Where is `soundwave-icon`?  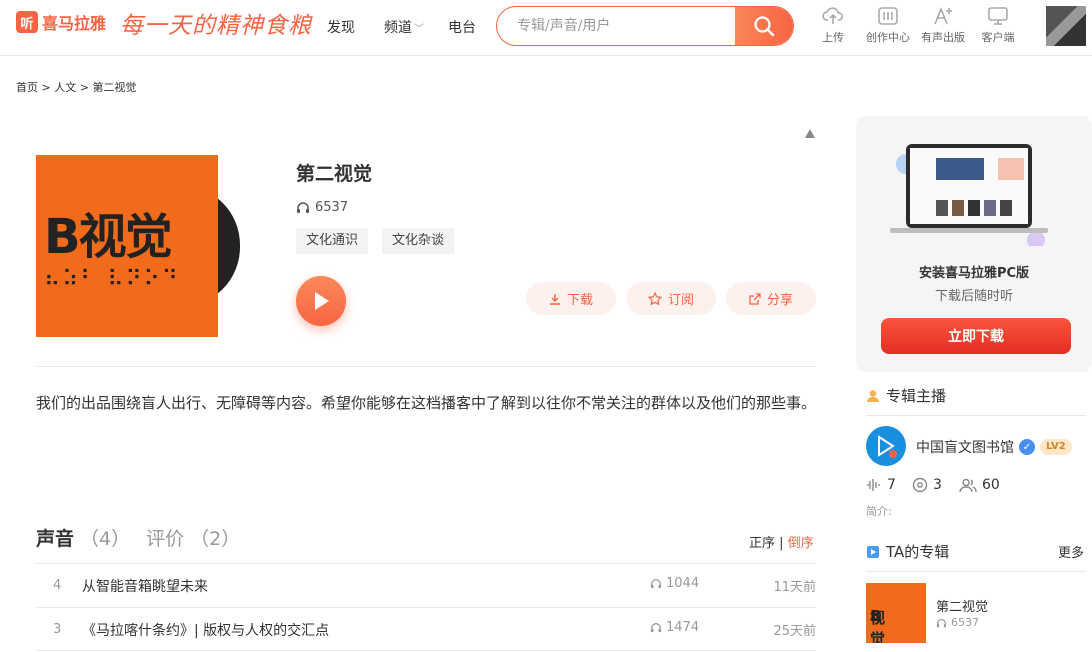
soundwave-icon is located at coordinates (873, 485).